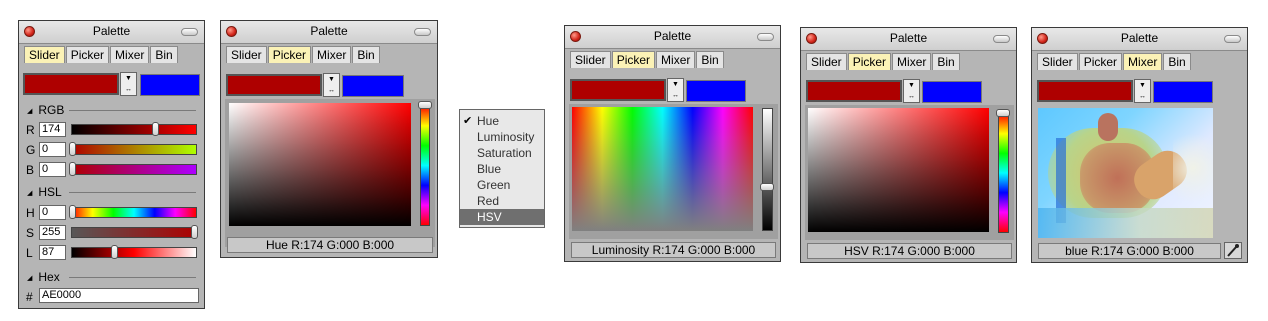  What do you see at coordinates (502, 217) in the screenshot?
I see `menu-item-hsv: HSV` at bounding box center [502, 217].